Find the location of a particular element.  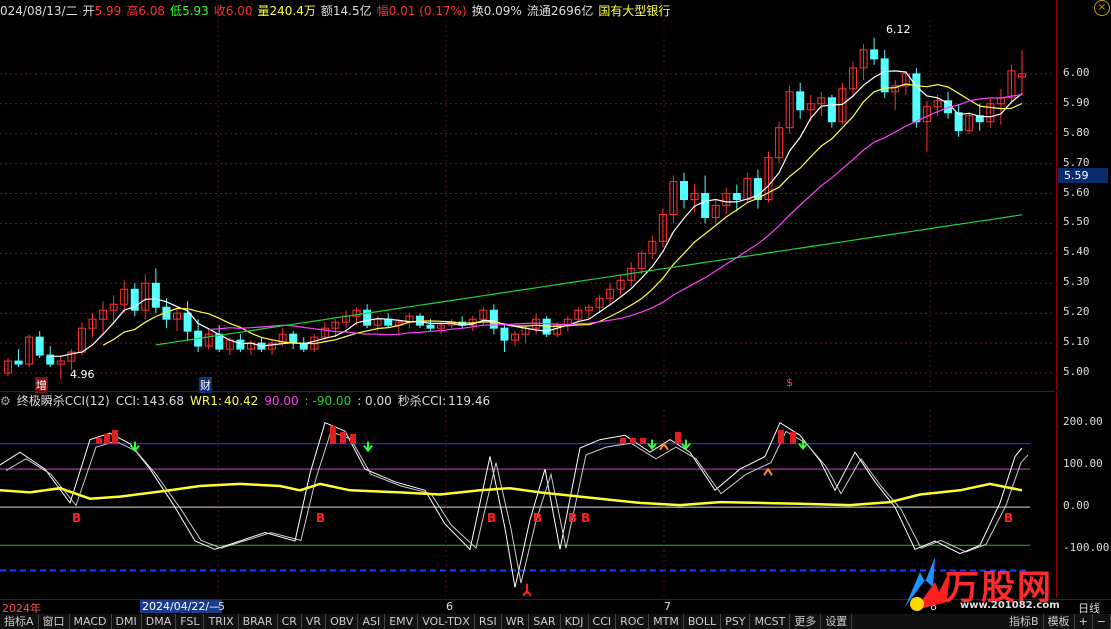

zero-value: : 0.00 is located at coordinates (374, 401).